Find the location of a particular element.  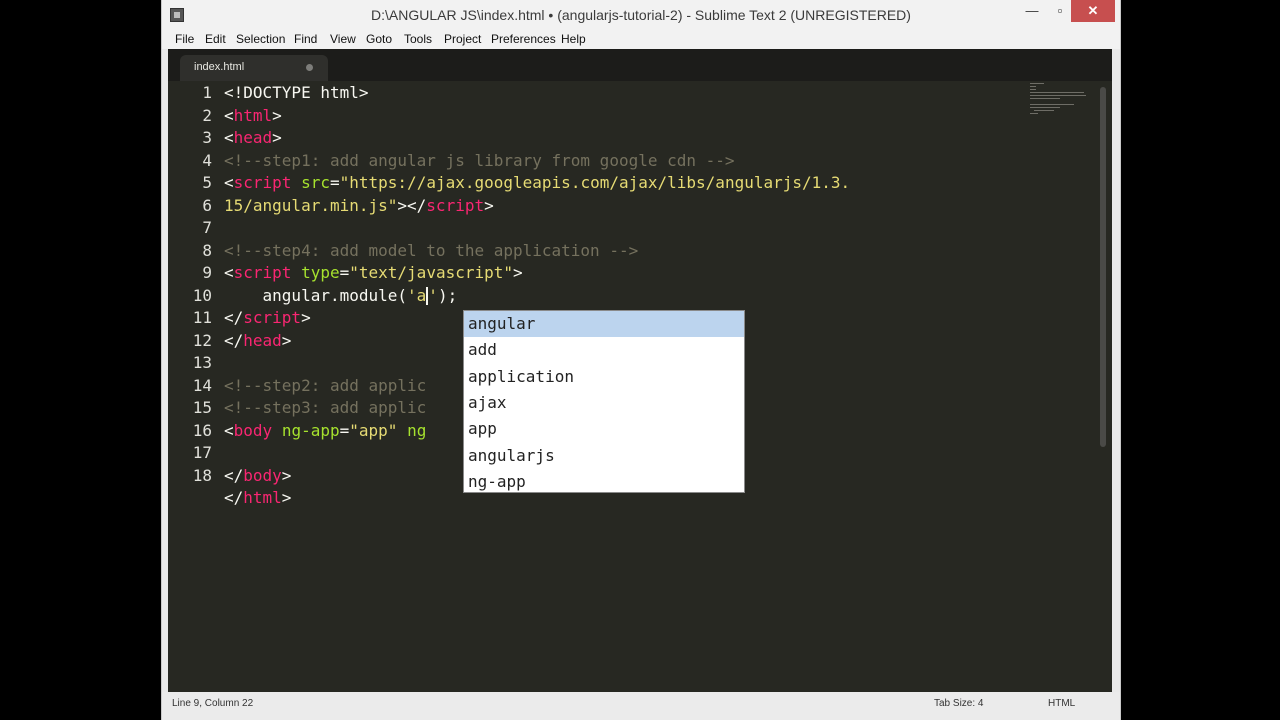

menu-selection: Selection is located at coordinates (260, 39).